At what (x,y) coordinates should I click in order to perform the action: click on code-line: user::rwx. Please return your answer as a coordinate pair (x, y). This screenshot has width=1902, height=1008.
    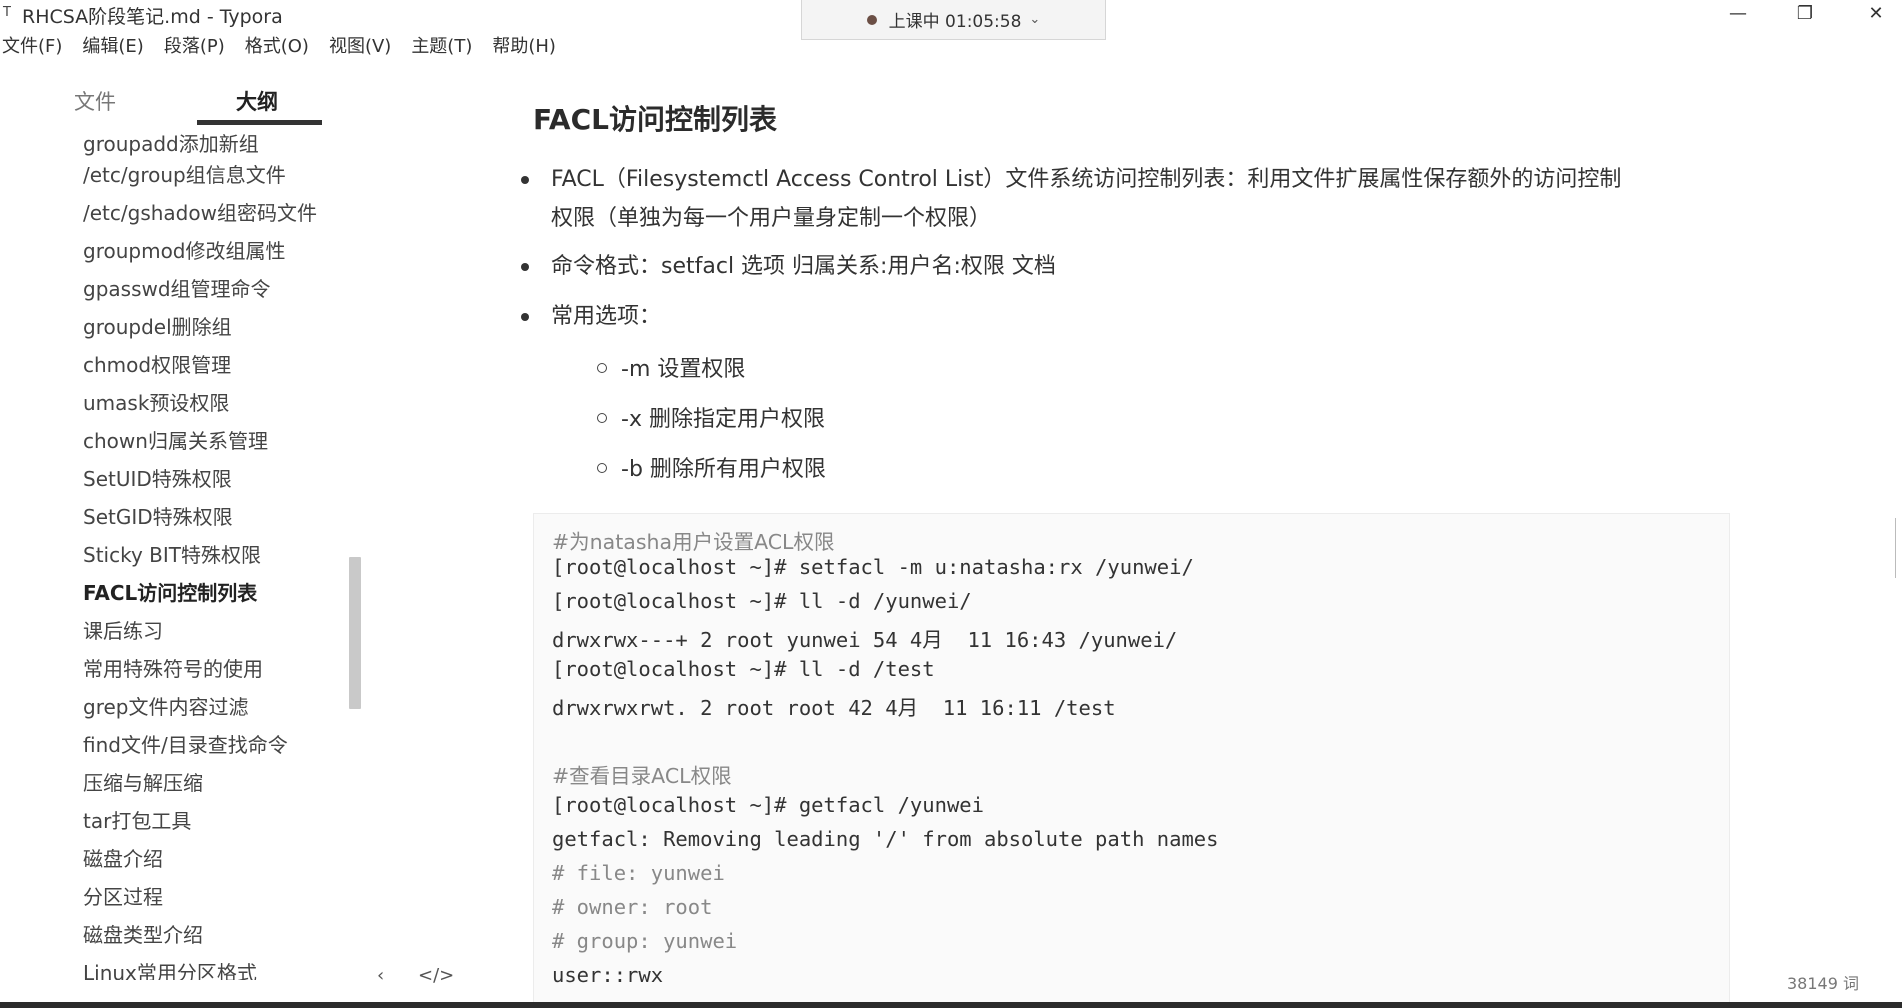
    Looking at the image, I should click on (608, 975).